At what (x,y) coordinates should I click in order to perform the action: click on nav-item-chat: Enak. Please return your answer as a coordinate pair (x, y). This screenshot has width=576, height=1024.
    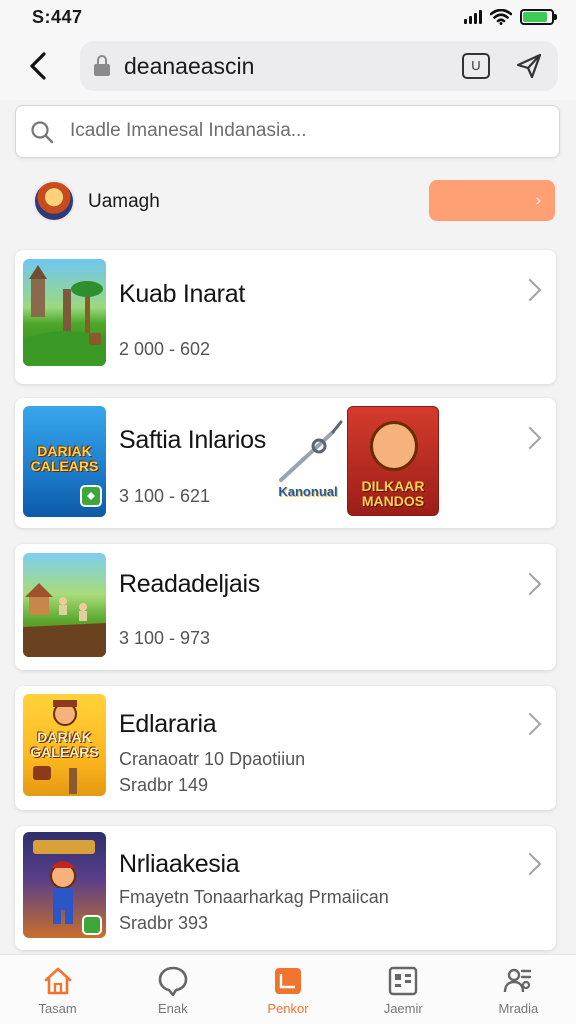
    Looking at the image, I should click on (172, 989).